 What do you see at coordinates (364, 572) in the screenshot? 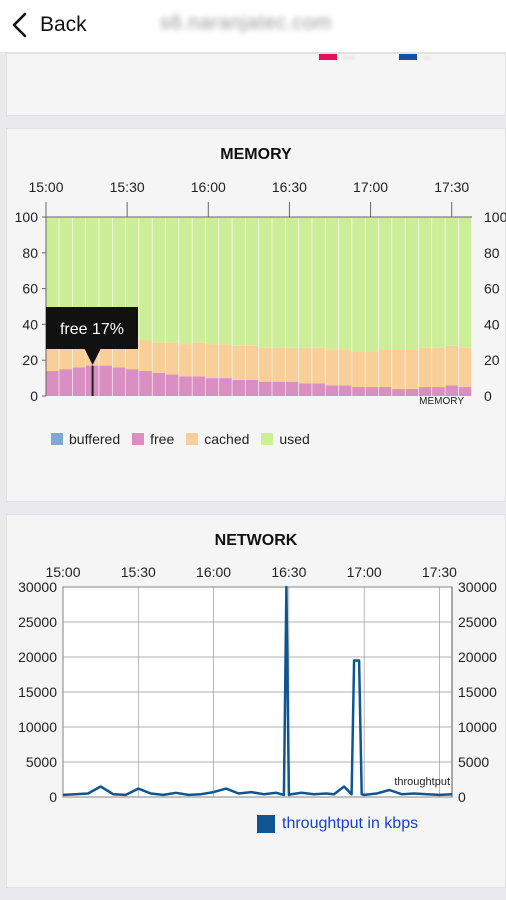
I see `network-time-label: 17:00` at bounding box center [364, 572].